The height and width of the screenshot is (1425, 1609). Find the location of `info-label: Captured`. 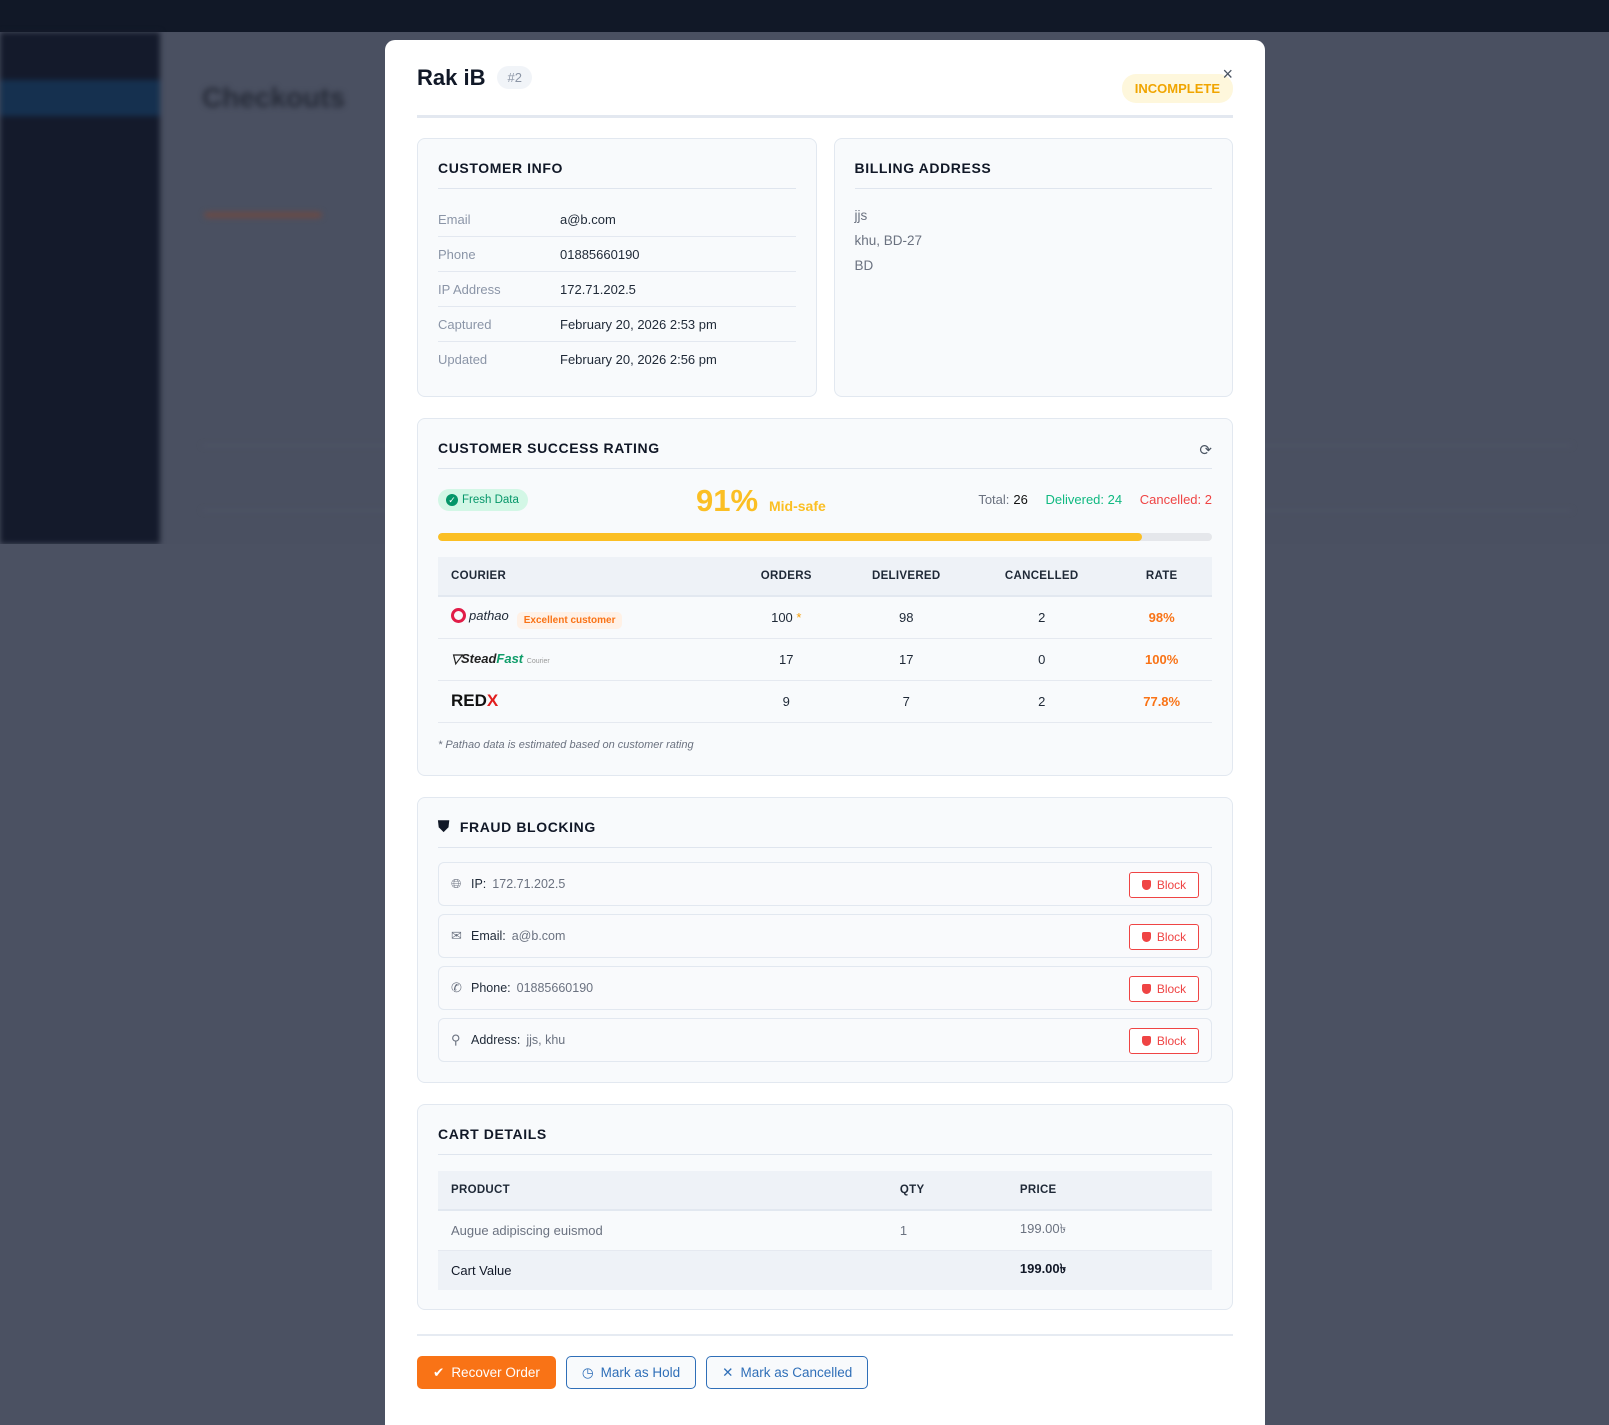

info-label: Captured is located at coordinates (465, 324).